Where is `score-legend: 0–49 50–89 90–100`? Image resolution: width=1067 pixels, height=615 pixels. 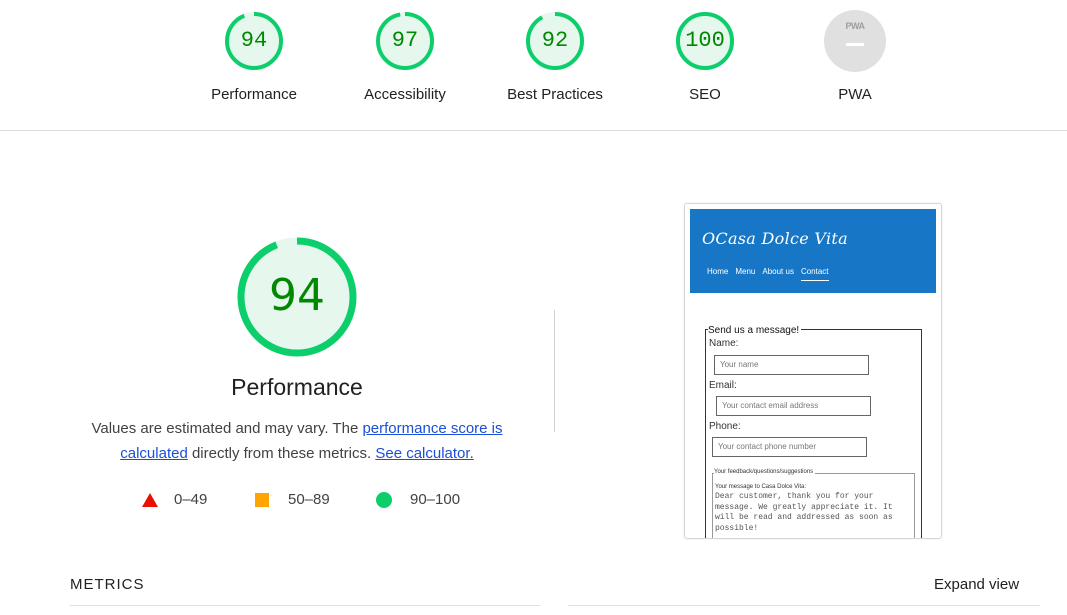
score-legend: 0–49 50–89 90–100 is located at coordinates (300, 500).